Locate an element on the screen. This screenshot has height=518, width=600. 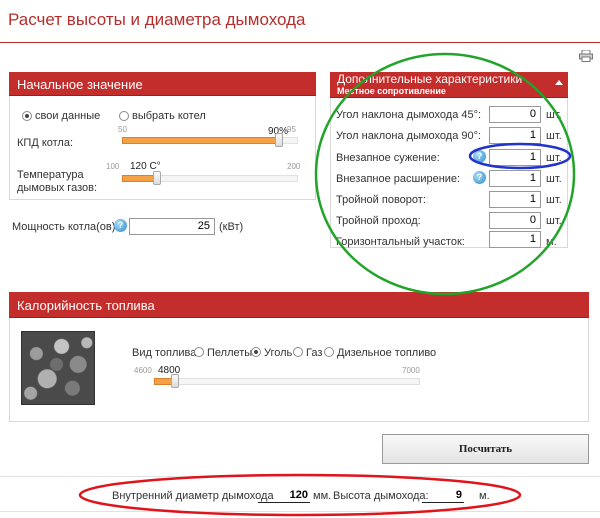
extra-row-label: Тройной проход: is located at coordinates (378, 221).